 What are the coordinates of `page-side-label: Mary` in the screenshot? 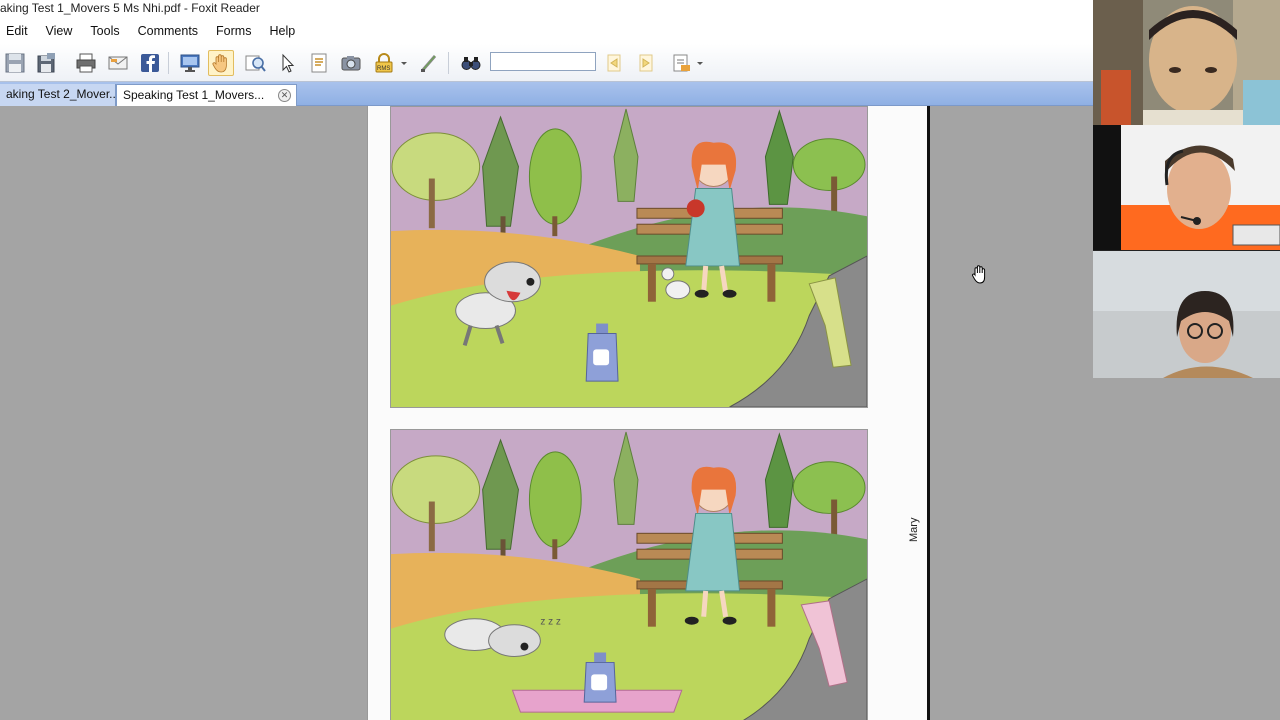 It's located at (914, 529).